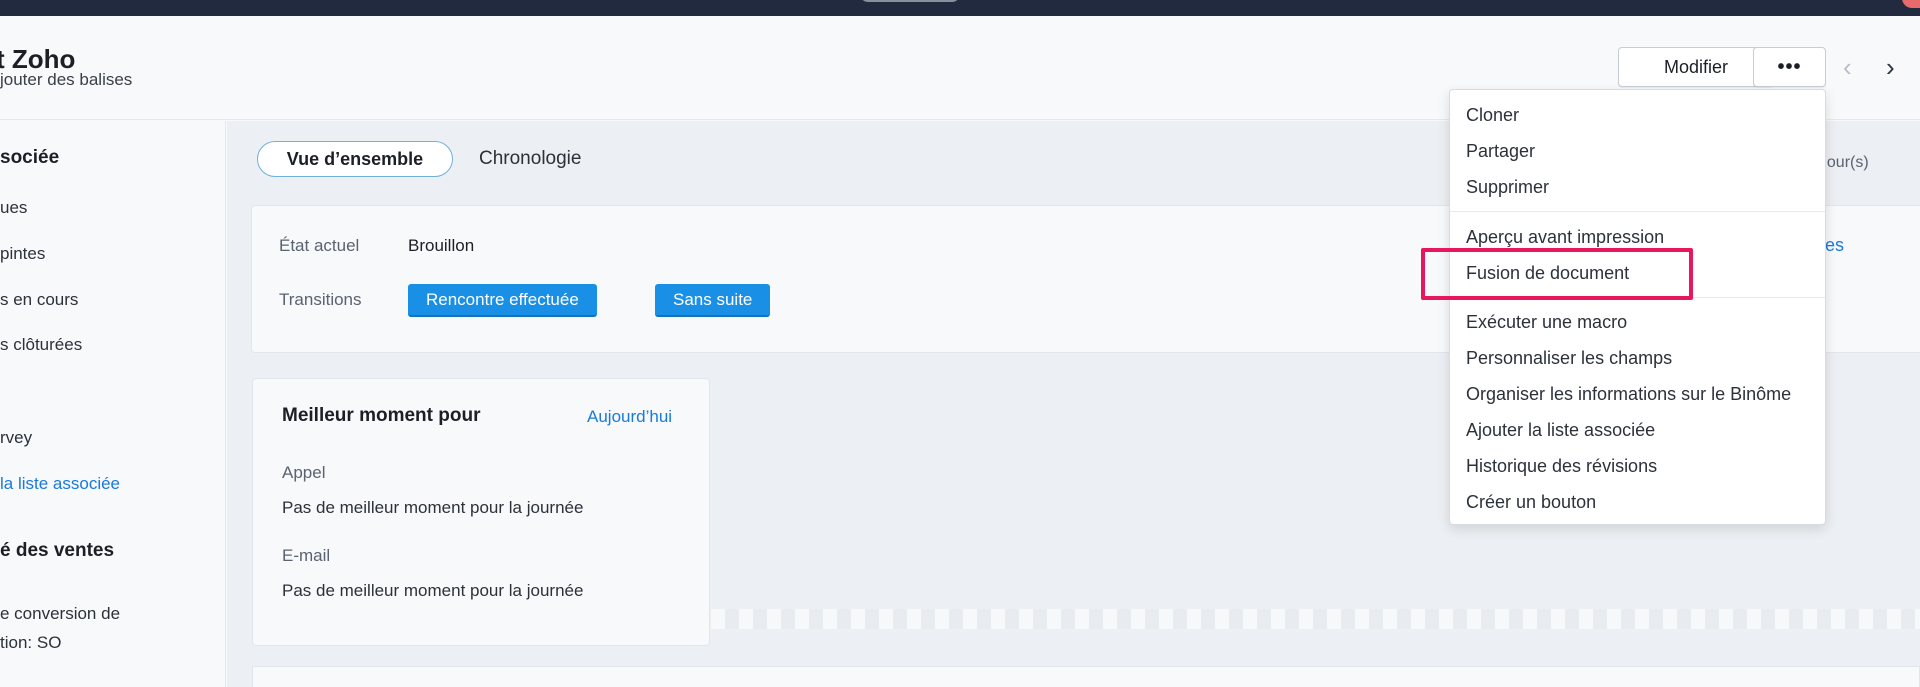 This screenshot has height=687, width=1920. I want to click on tabs-bar: Vue d’ensemble Chronologie, so click(427, 152).